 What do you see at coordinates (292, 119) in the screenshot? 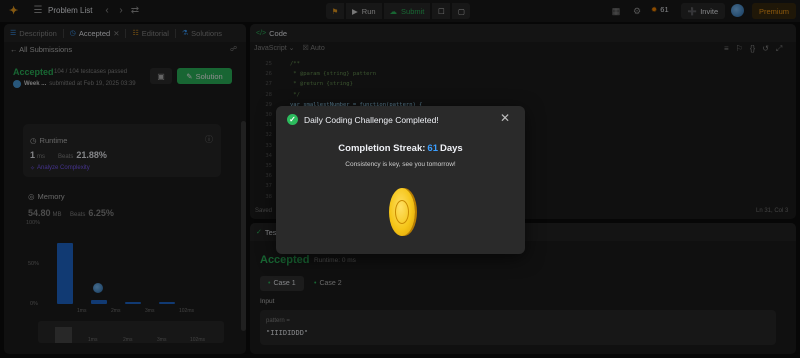
I see `check-circle-icon: ✓` at bounding box center [292, 119].